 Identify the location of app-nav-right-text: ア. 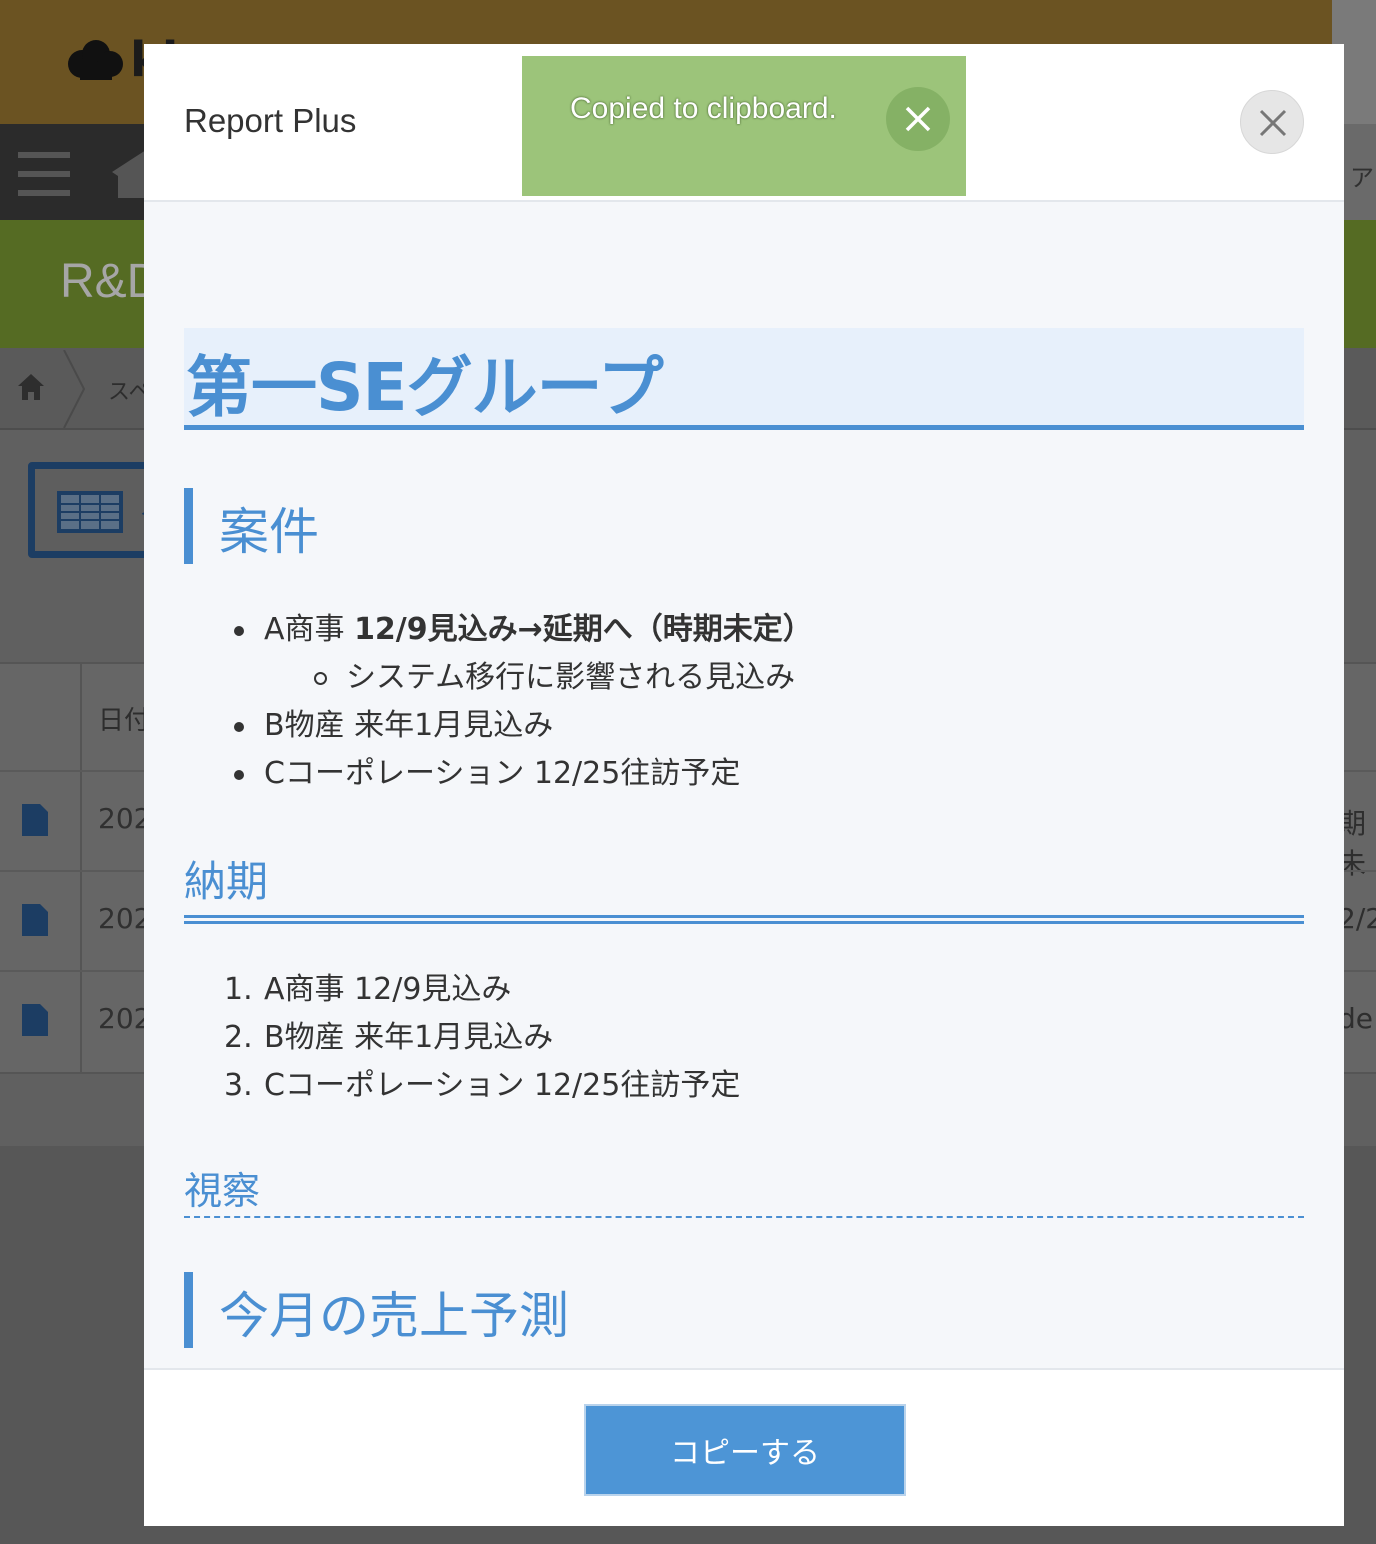
(1362, 178).